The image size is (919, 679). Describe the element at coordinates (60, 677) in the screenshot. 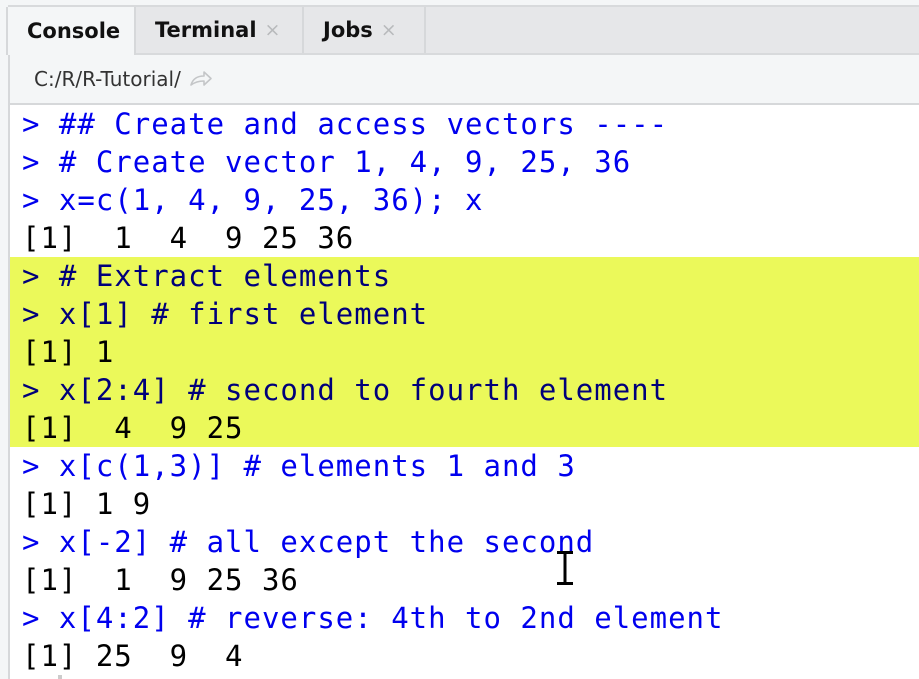

I see `scrollbar-indicator` at that location.